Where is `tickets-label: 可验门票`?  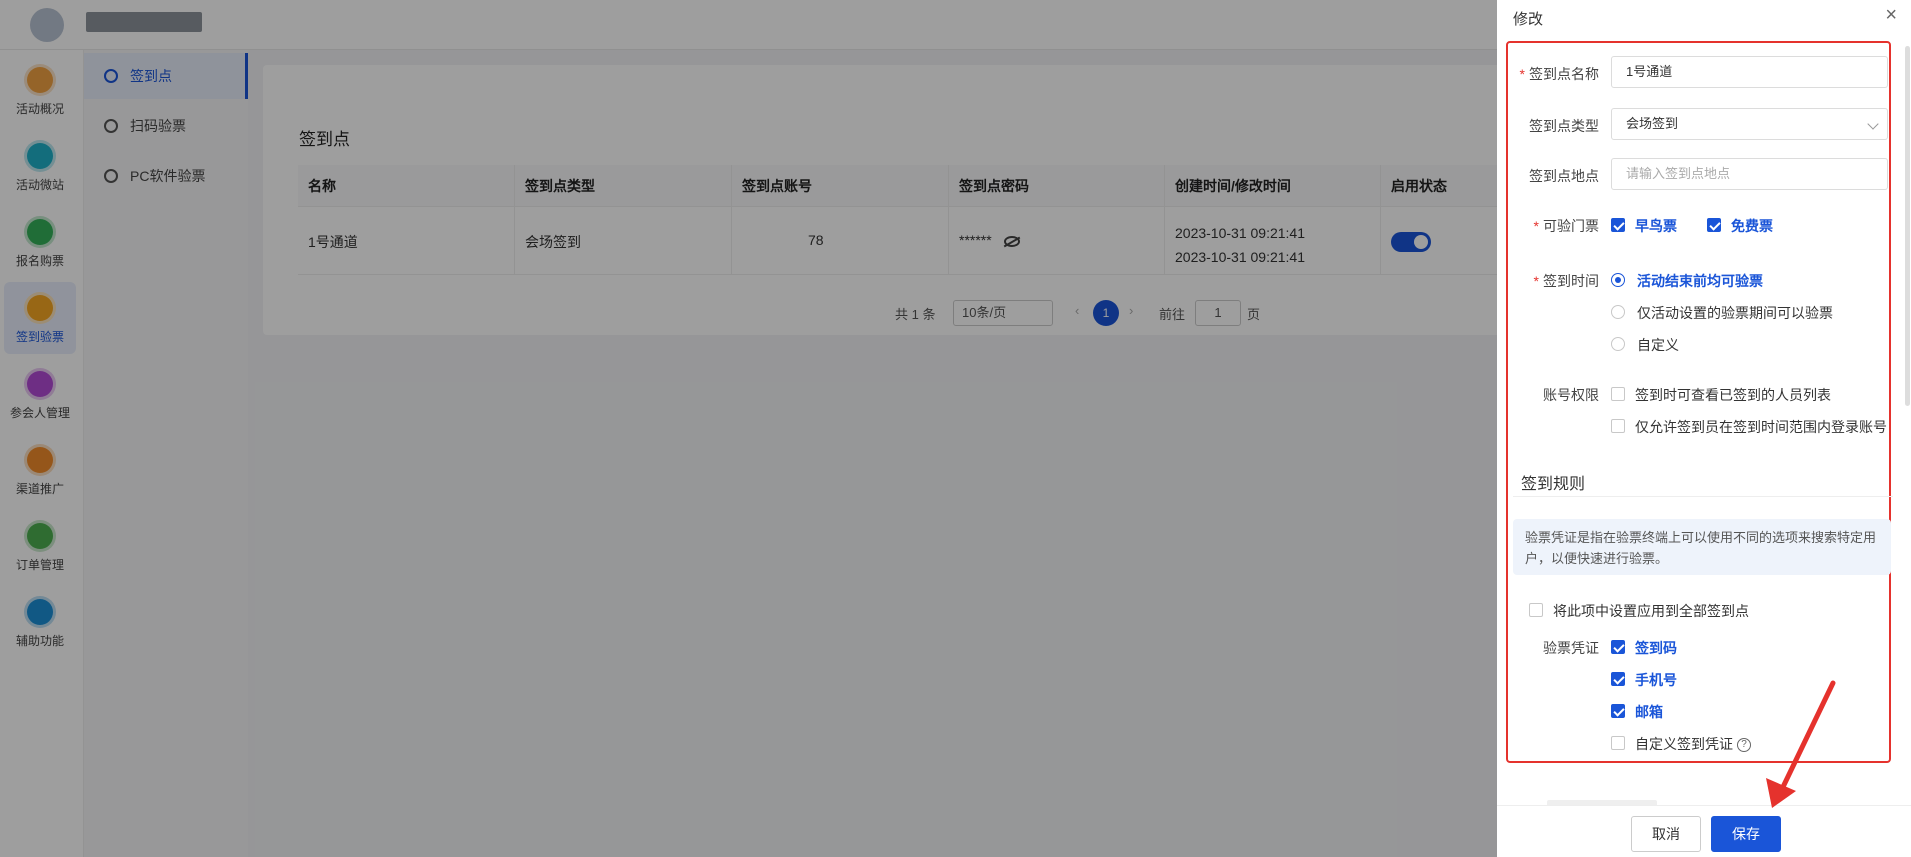
tickets-label: 可验门票 is located at coordinates (1548, 226).